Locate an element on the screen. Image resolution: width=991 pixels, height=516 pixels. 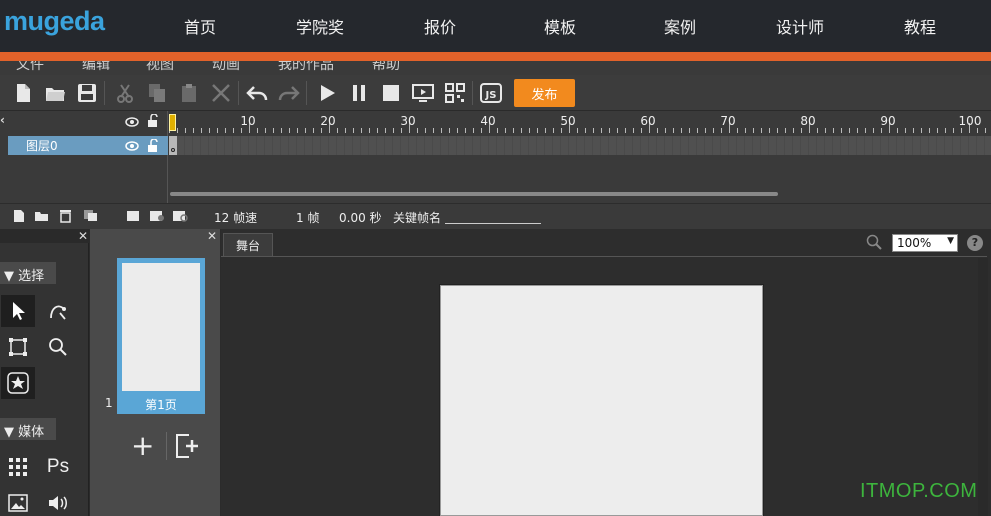
image-icon is located at coordinates (18, 501).